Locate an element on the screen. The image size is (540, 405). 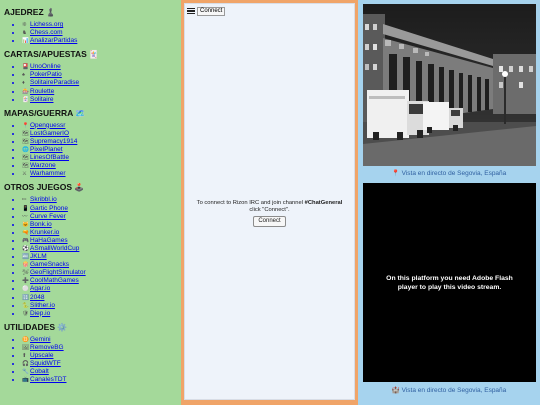
link-icon: 🔧 is located at coordinates (25, 372).